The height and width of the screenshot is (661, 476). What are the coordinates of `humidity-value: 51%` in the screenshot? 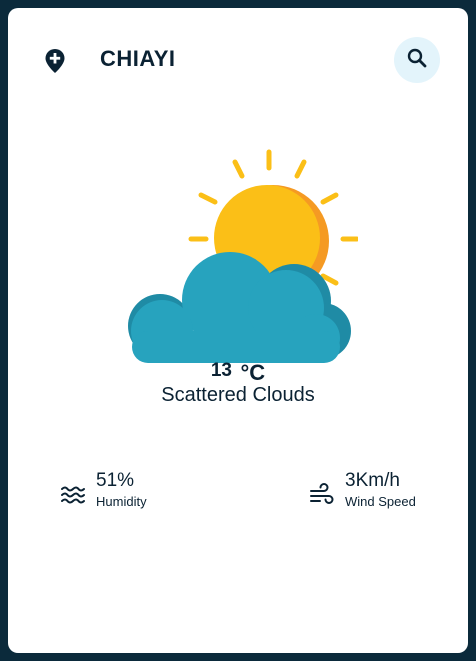 It's located at (115, 480).